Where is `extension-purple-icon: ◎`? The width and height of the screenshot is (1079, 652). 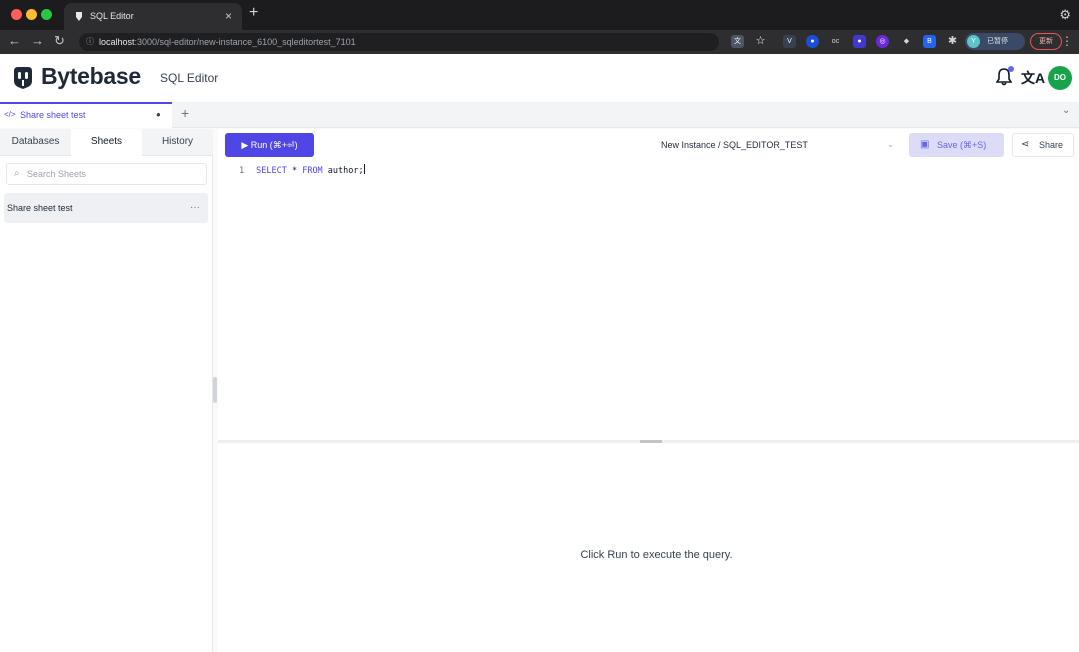
extension-purple-icon: ◎ is located at coordinates (882, 41).